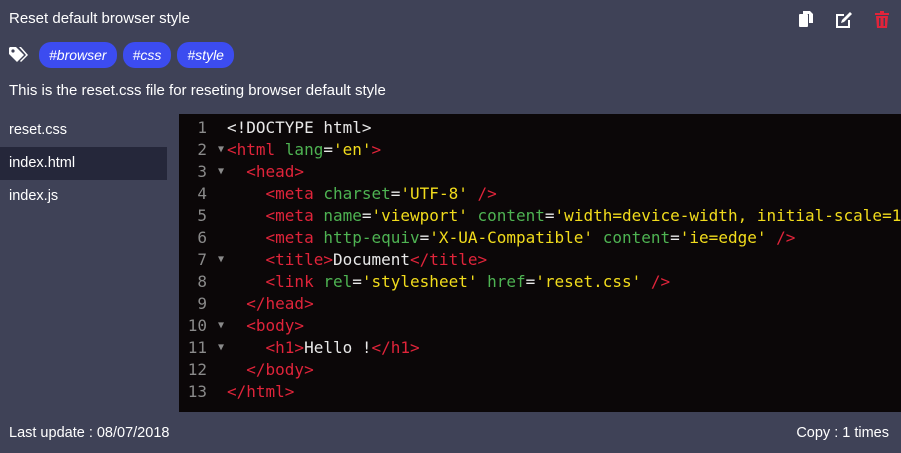 This screenshot has width=901, height=453. I want to click on edit-icon, so click(844, 19).